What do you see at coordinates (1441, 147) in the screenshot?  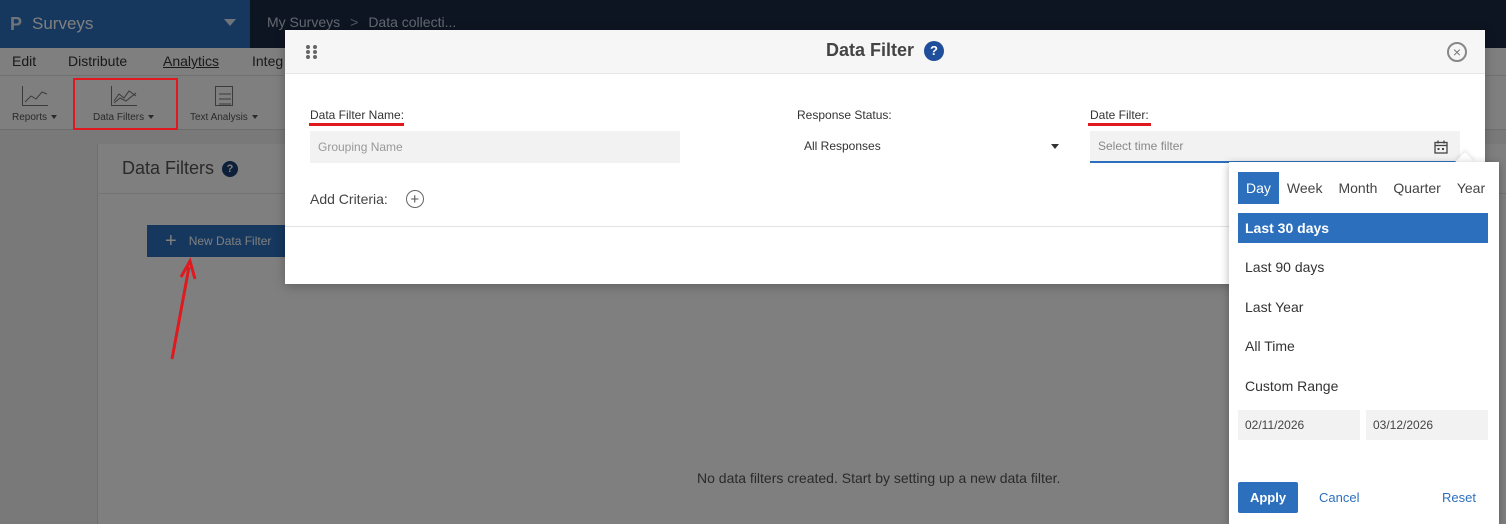 I see `calendar-icon` at bounding box center [1441, 147].